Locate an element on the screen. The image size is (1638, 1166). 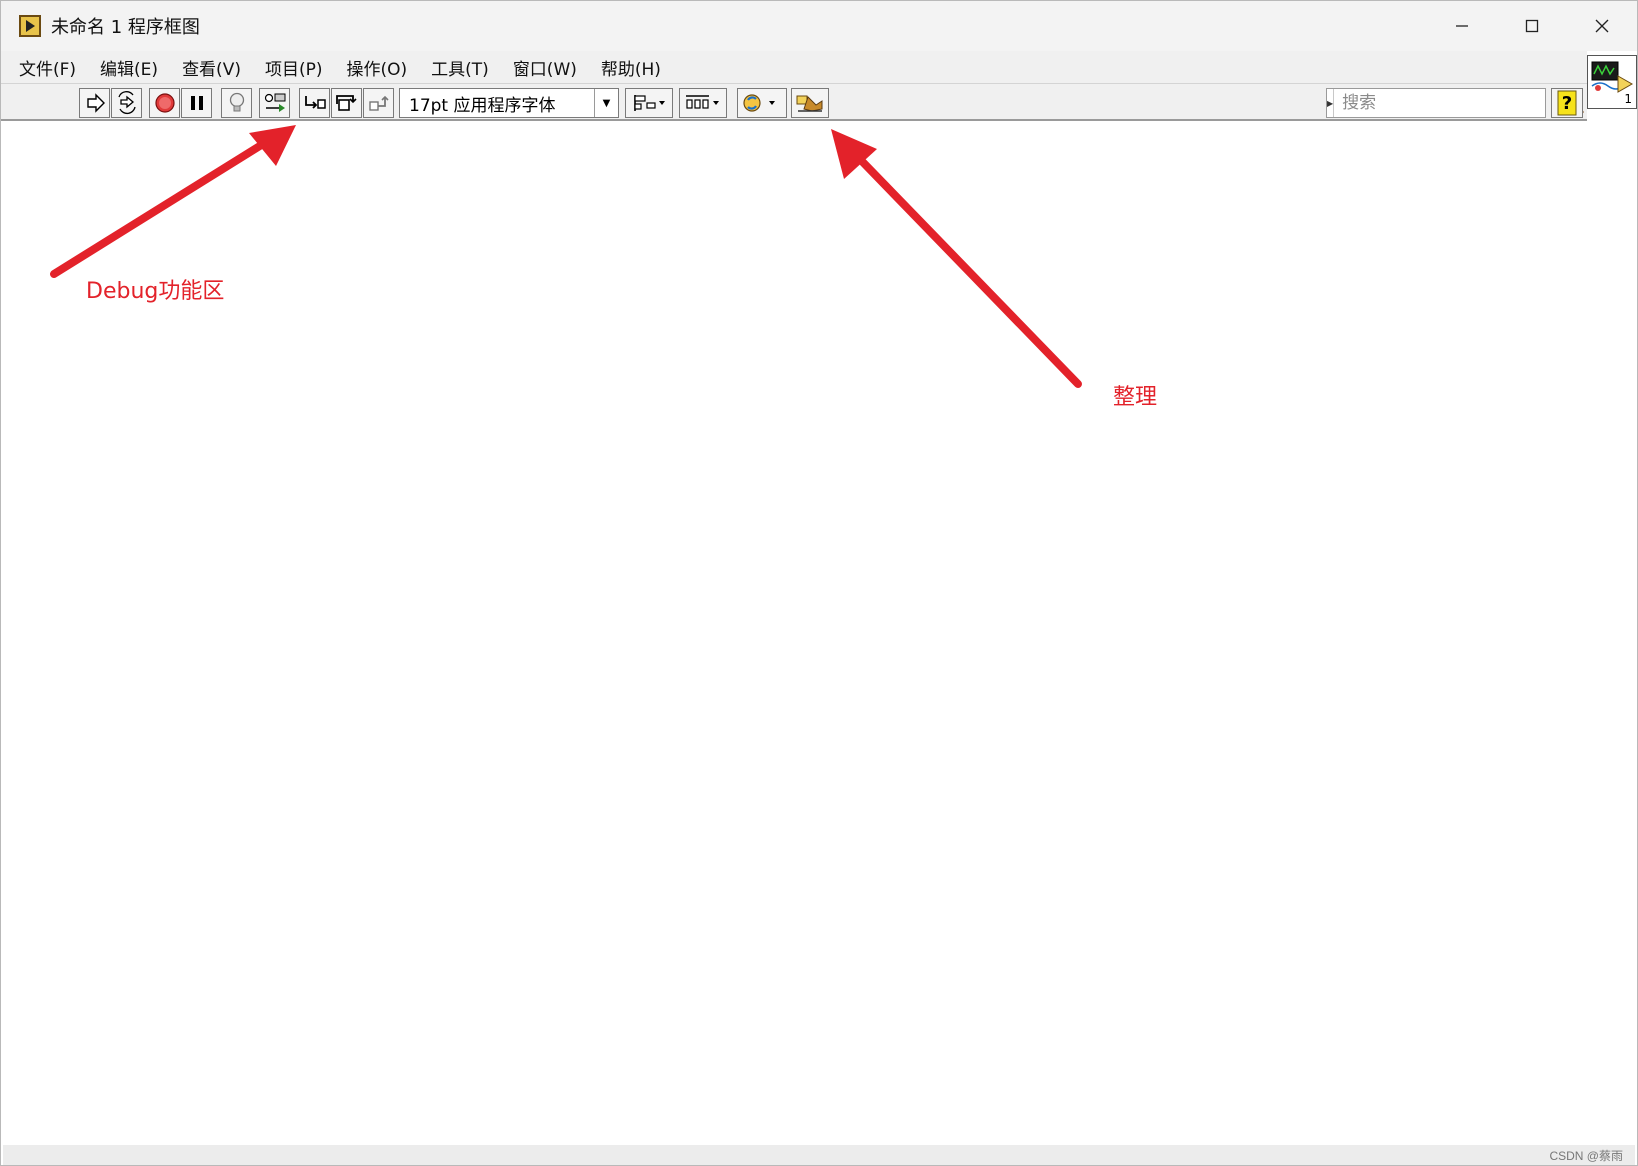
toolbar: 17pt 应用程序字体 ▼ ▶ ? is located at coordinates (794, 102).